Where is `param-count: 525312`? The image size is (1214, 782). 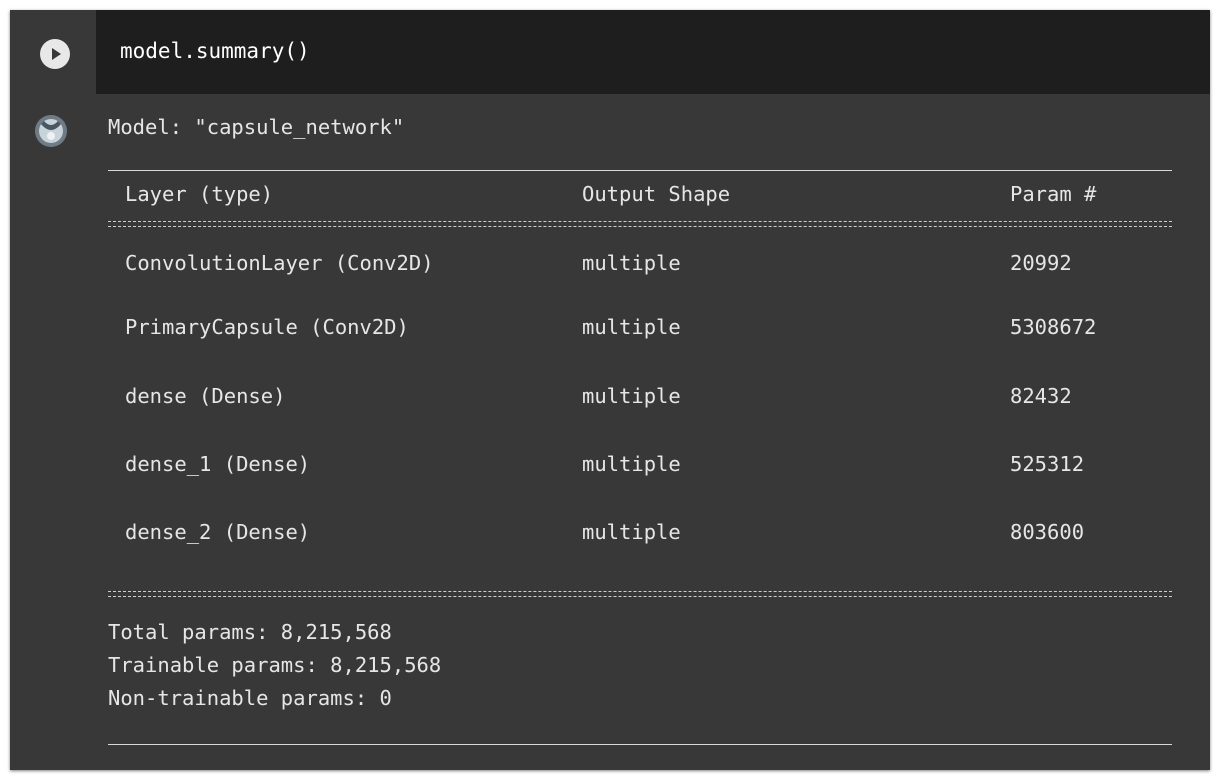 param-count: 525312 is located at coordinates (1047, 464).